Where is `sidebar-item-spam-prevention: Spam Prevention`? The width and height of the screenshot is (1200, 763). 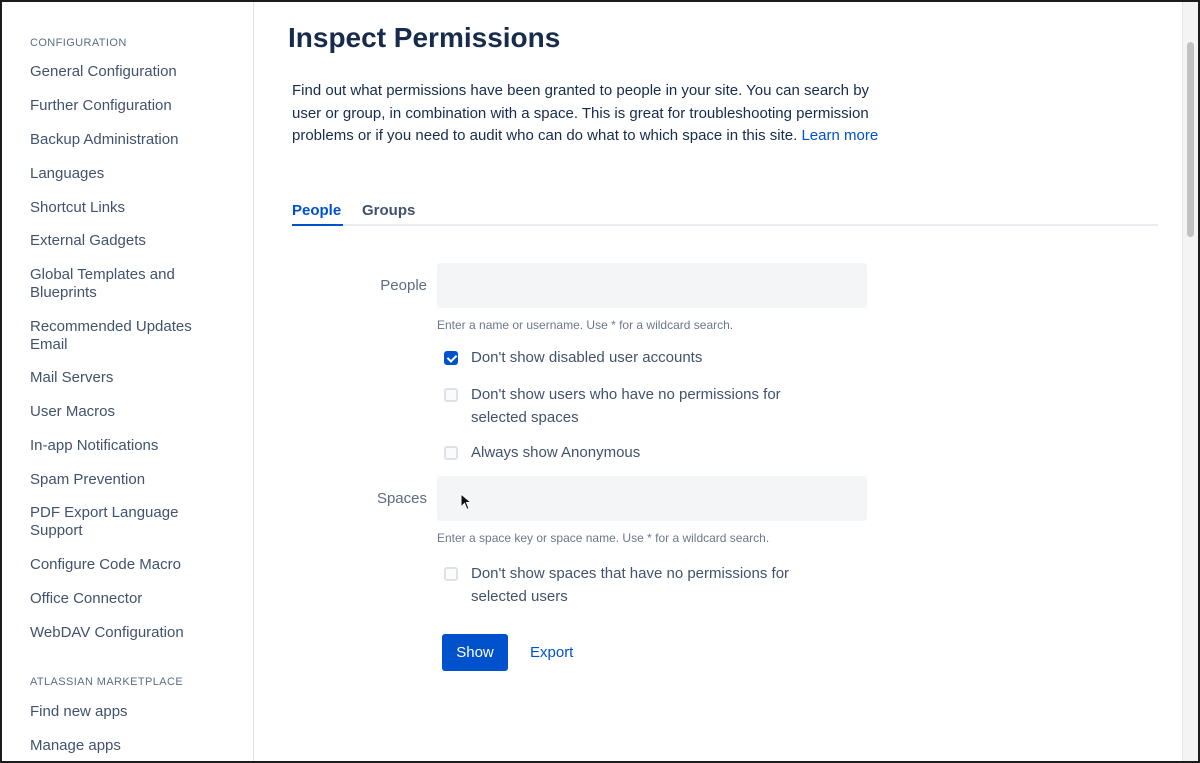 sidebar-item-spam-prevention: Spam Prevention is located at coordinates (130, 480).